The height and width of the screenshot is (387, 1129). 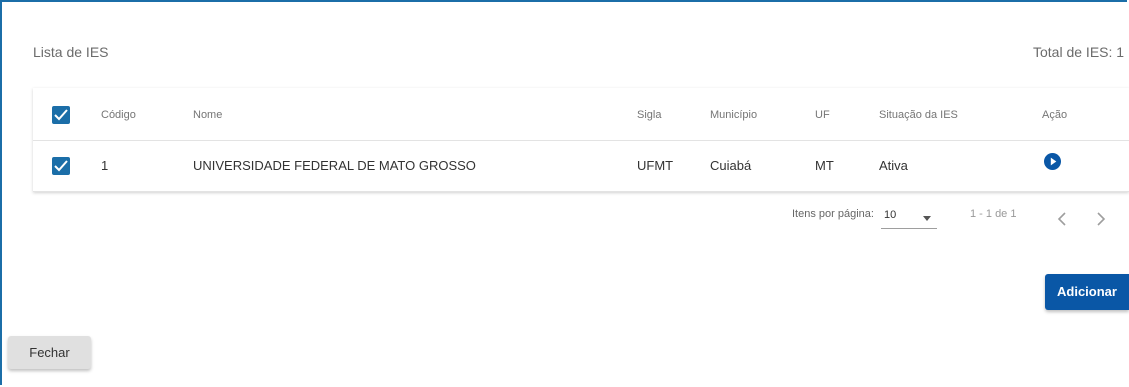 What do you see at coordinates (649, 115) in the screenshot?
I see `column-header-sigla: Sigla` at bounding box center [649, 115].